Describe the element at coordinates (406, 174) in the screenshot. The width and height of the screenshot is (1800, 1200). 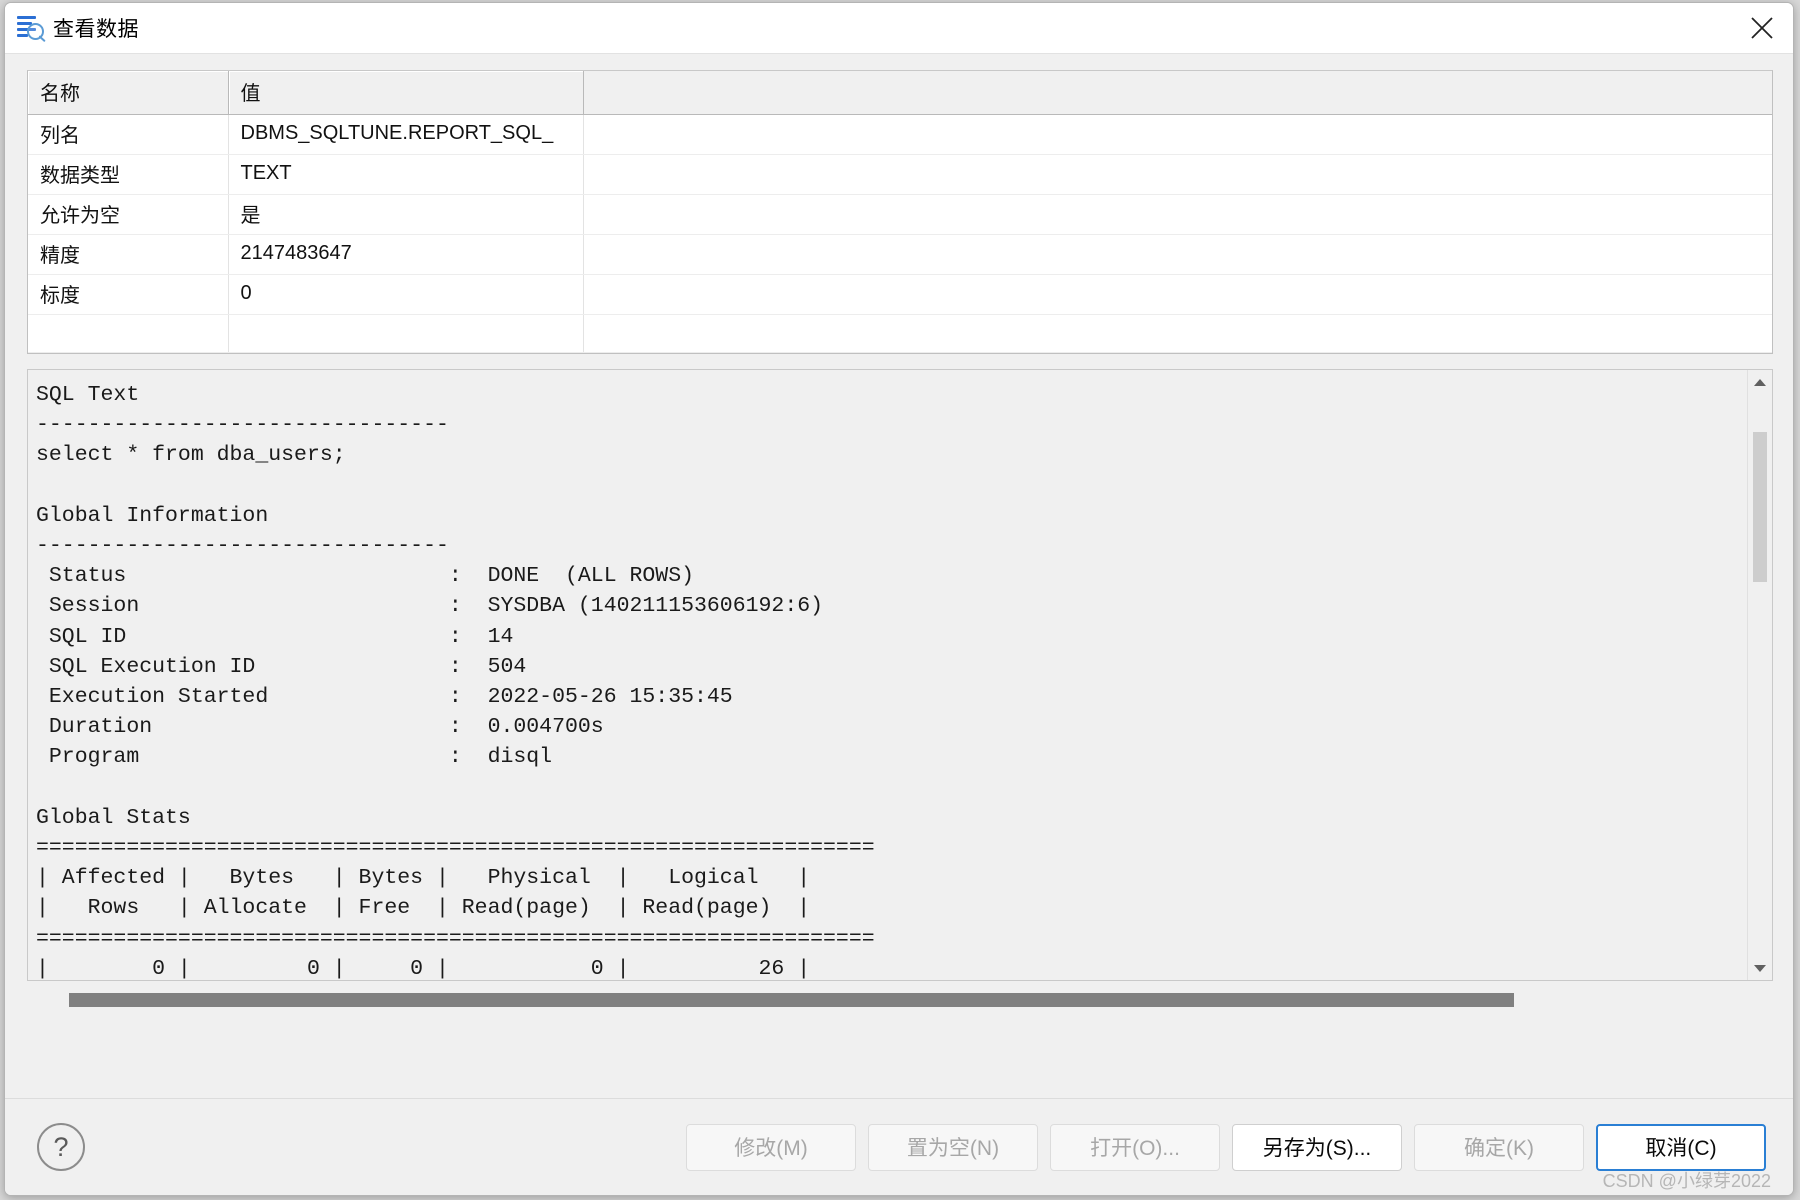
I see `row-value: TEXT` at that location.